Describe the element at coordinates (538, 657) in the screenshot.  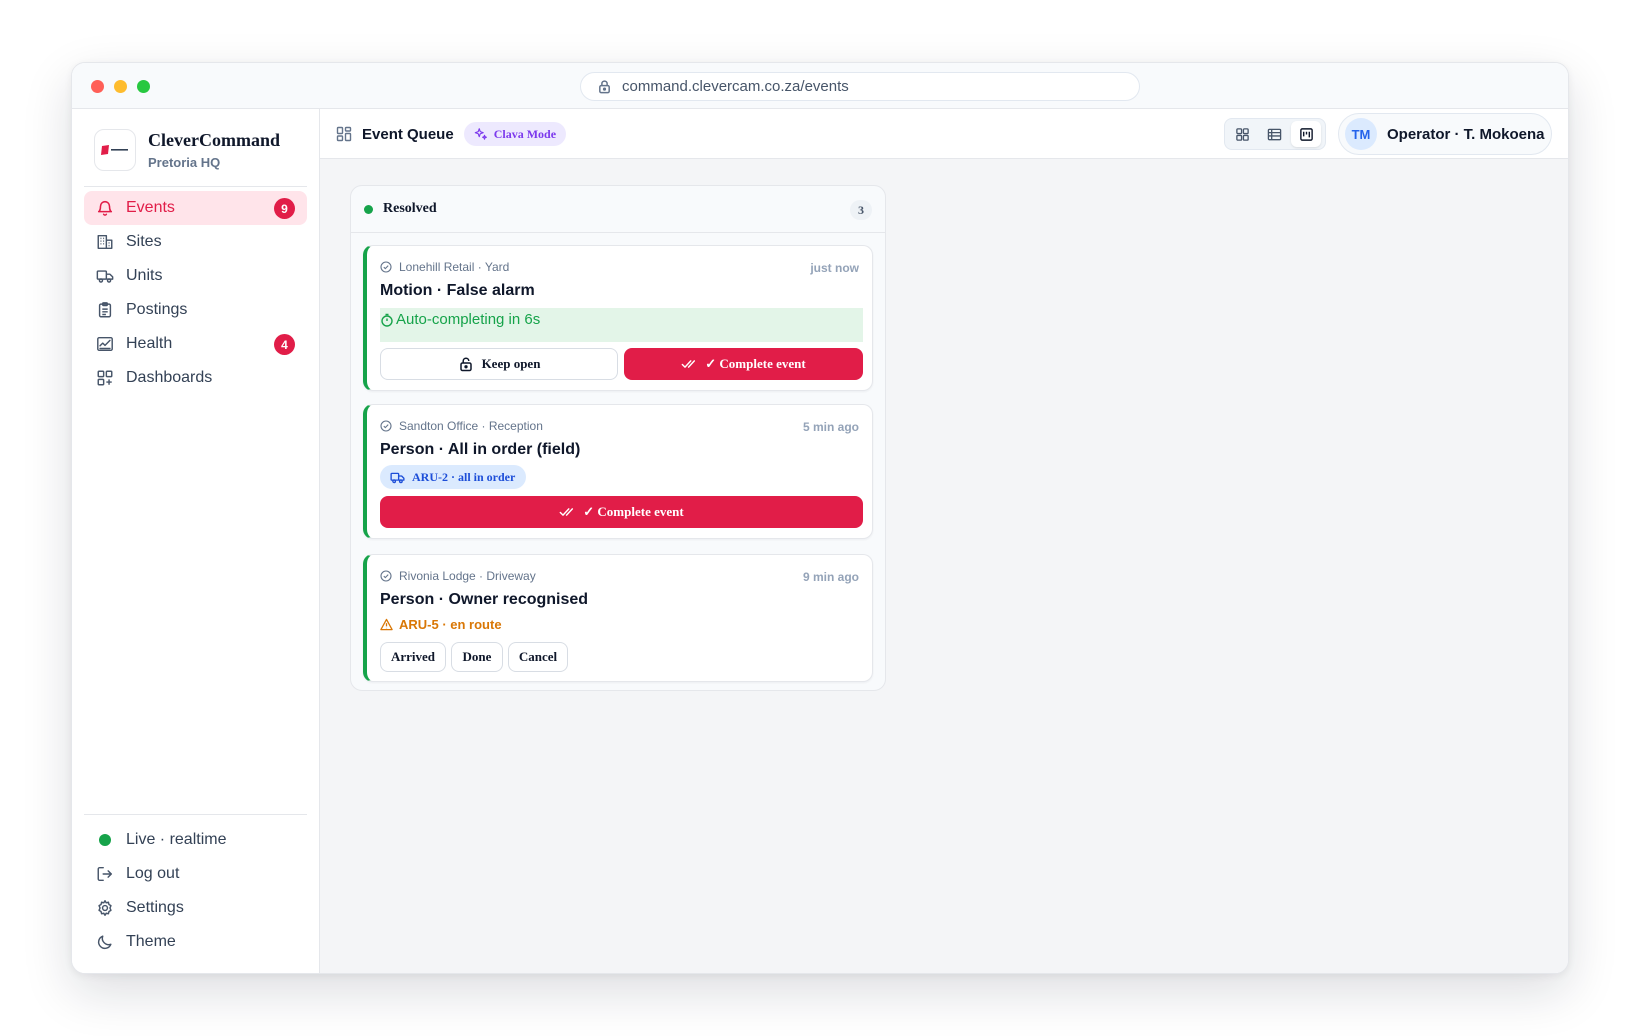
I see `cancel-button: Cancel` at that location.